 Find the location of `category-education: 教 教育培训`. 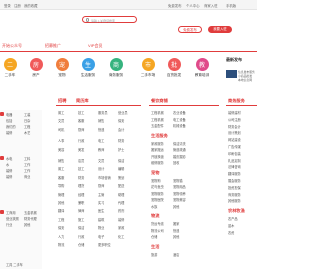

category-education: 教 教育培训 is located at coordinates (202, 74).